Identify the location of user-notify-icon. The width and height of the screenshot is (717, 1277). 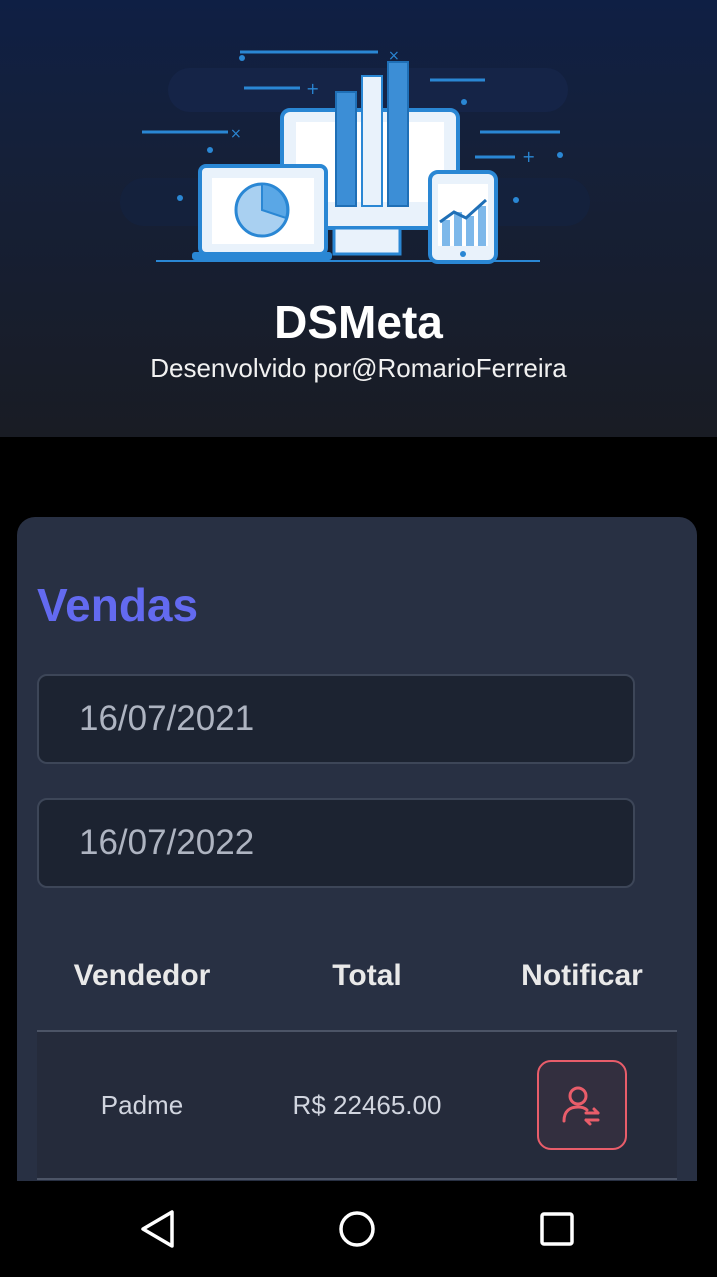
(581, 1106).